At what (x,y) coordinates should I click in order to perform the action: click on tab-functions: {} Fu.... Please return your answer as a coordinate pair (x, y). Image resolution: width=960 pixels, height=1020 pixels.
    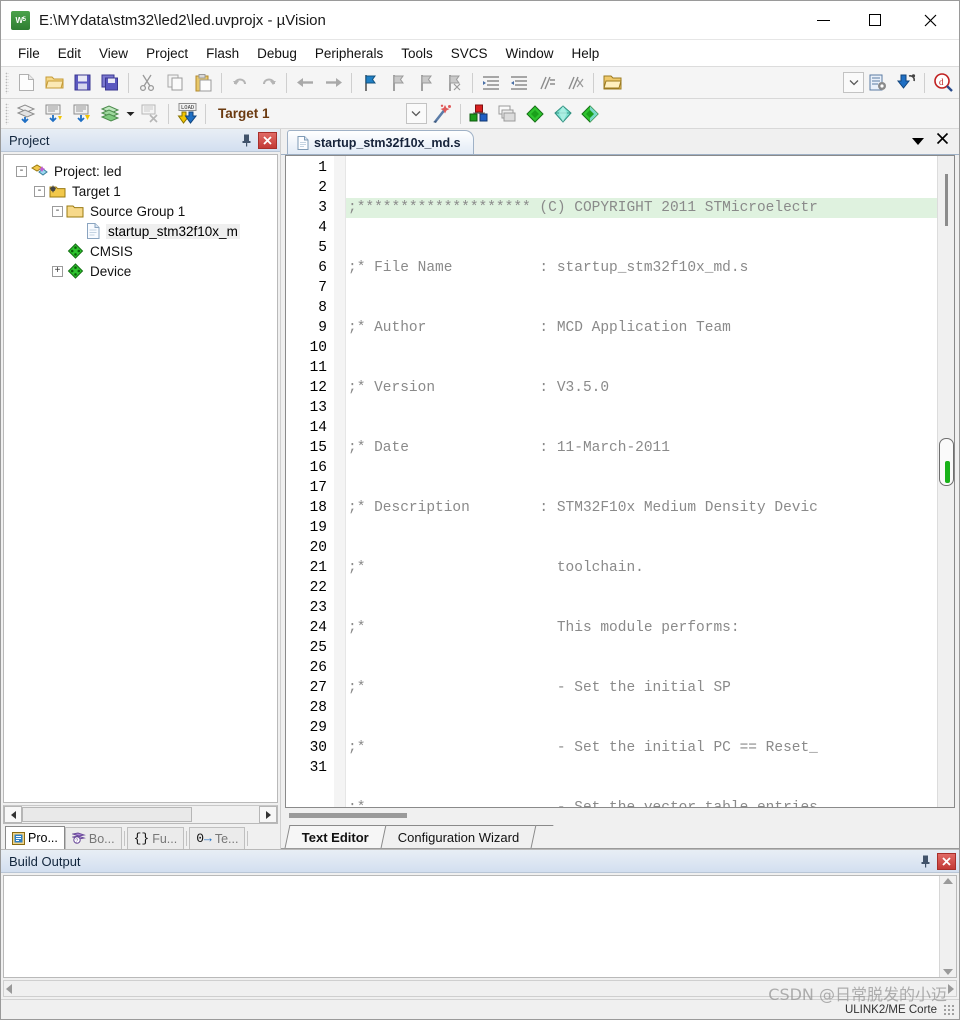
    Looking at the image, I should click on (155, 838).